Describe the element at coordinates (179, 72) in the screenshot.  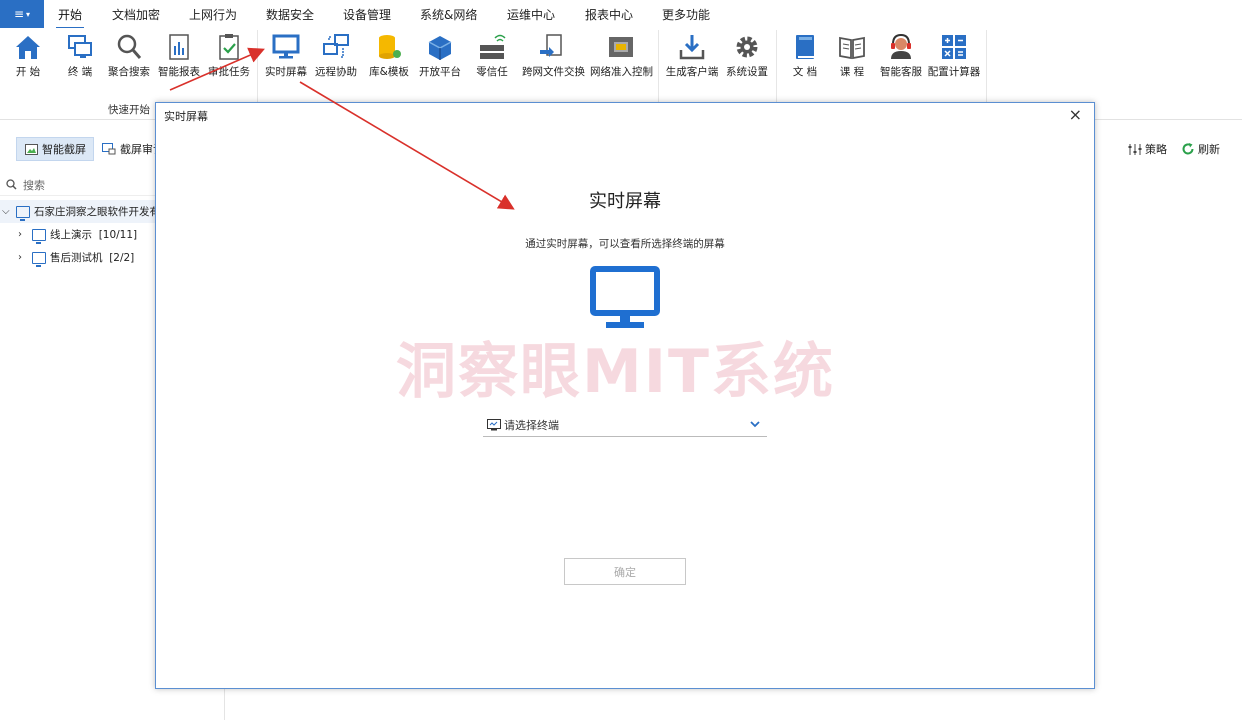
I see `ribbon-label: 智能报表` at that location.